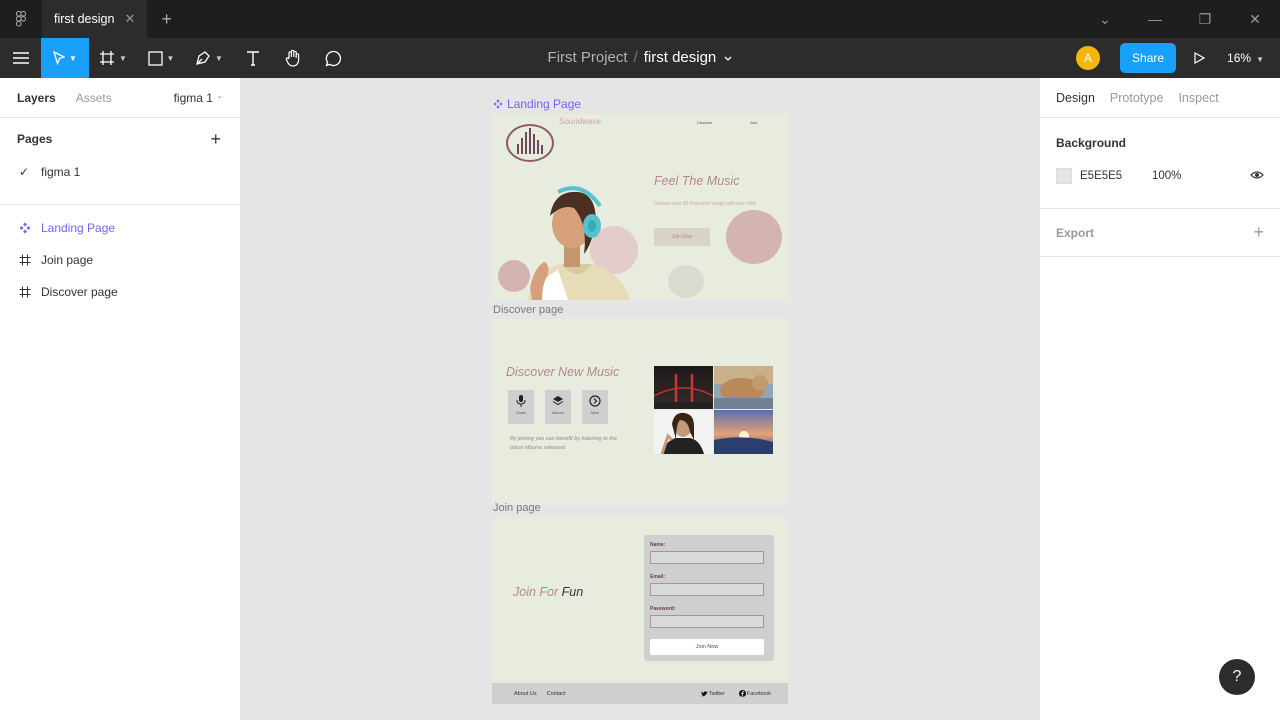 Image resolution: width=1280 pixels, height=720 pixels. I want to click on layer-landing-page: Landing Page, so click(120, 228).